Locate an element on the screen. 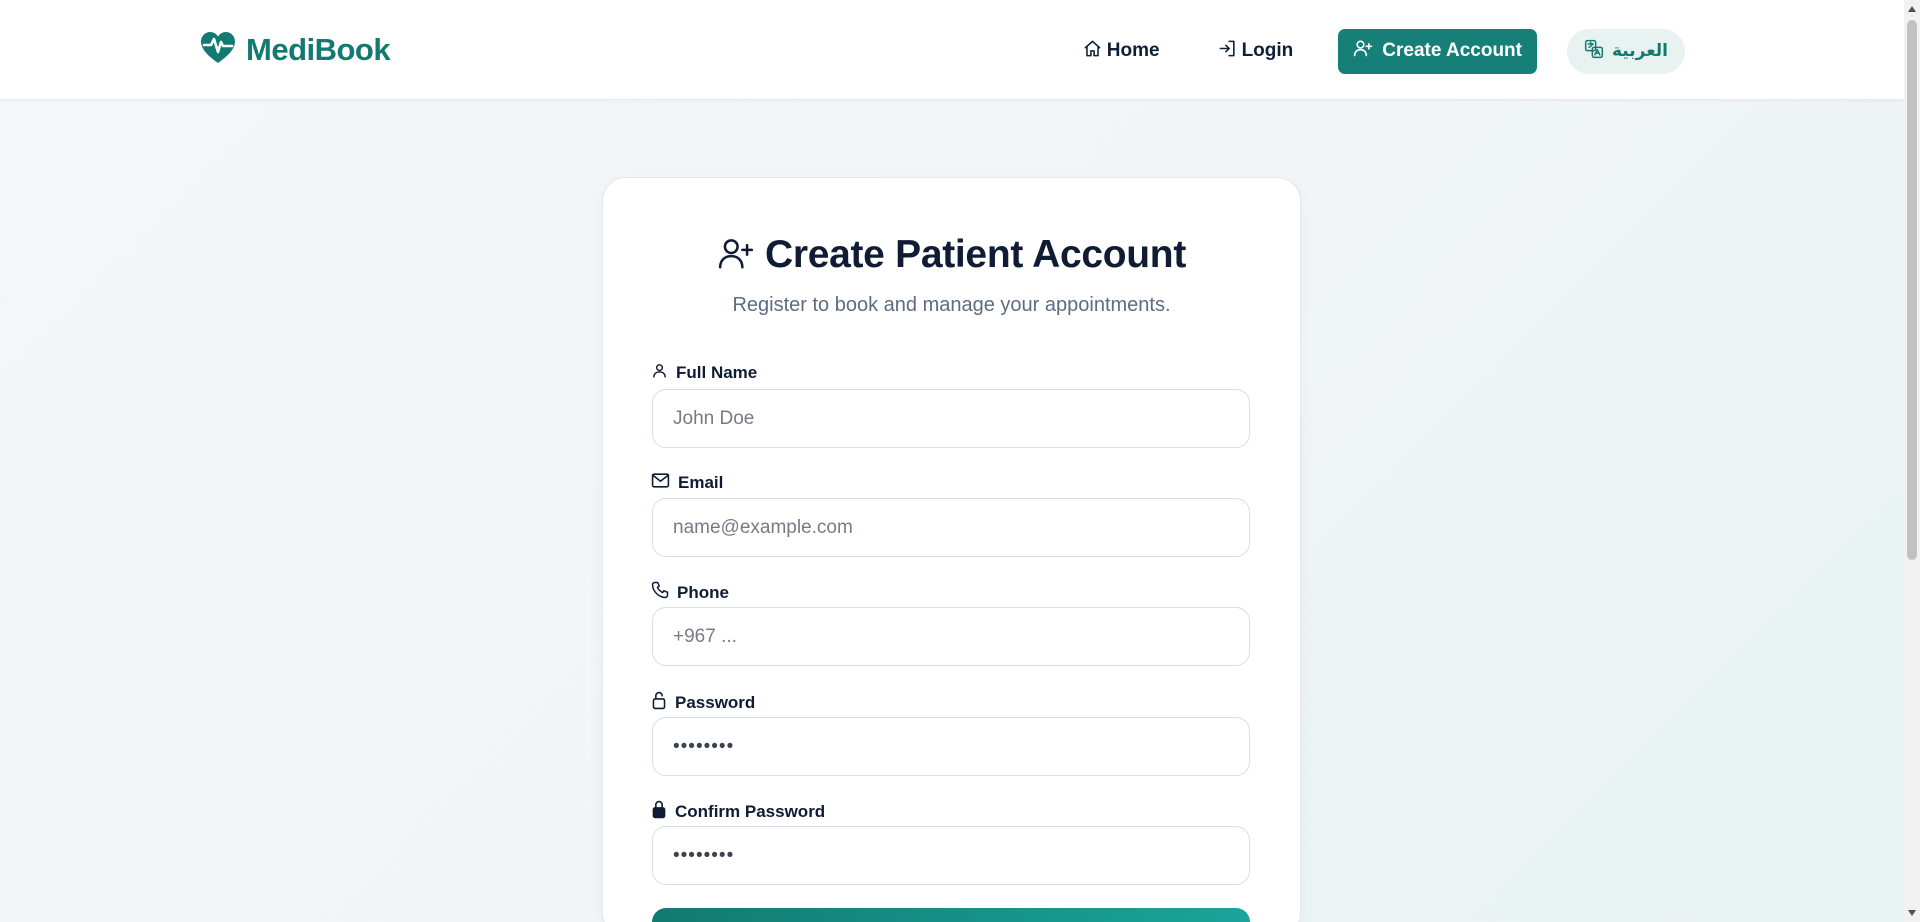  confirm-password-label: Confirm Password is located at coordinates (738, 812).